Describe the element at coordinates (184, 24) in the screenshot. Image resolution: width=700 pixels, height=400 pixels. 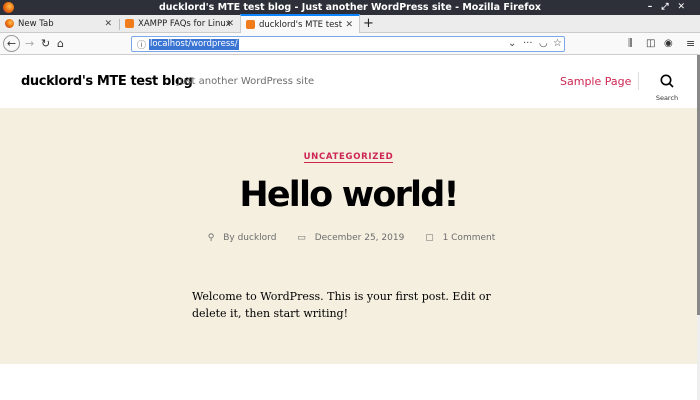
I see `tab-label: XAMPP FAQs for Linux` at that location.